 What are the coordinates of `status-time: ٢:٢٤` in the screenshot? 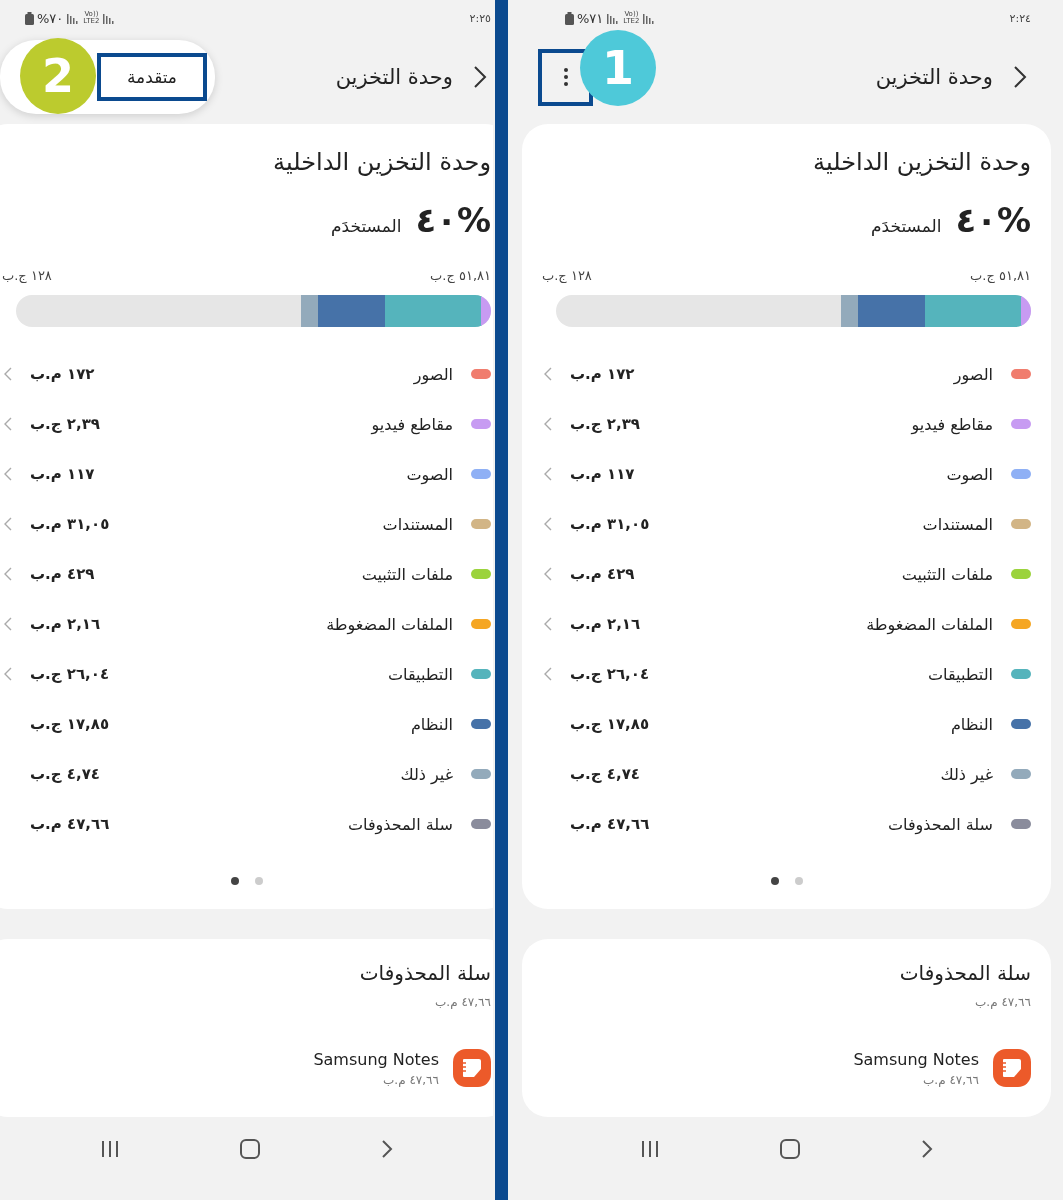 It's located at (1020, 18).